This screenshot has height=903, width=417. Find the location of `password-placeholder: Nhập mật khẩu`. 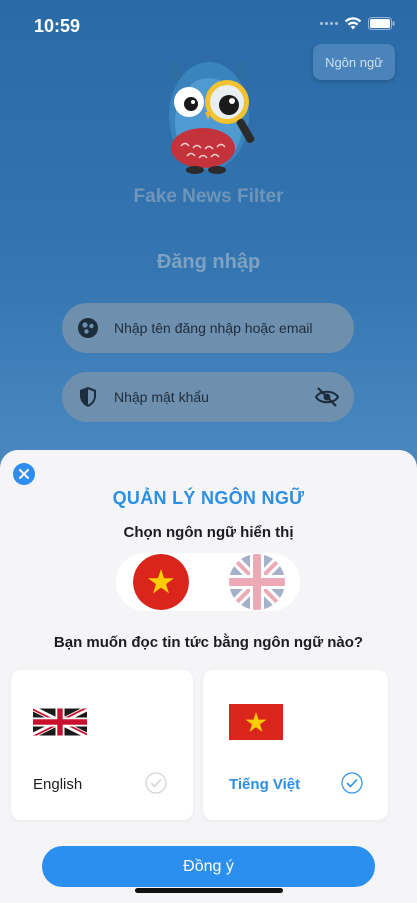

password-placeholder: Nhập mật khẩu is located at coordinates (161, 397).